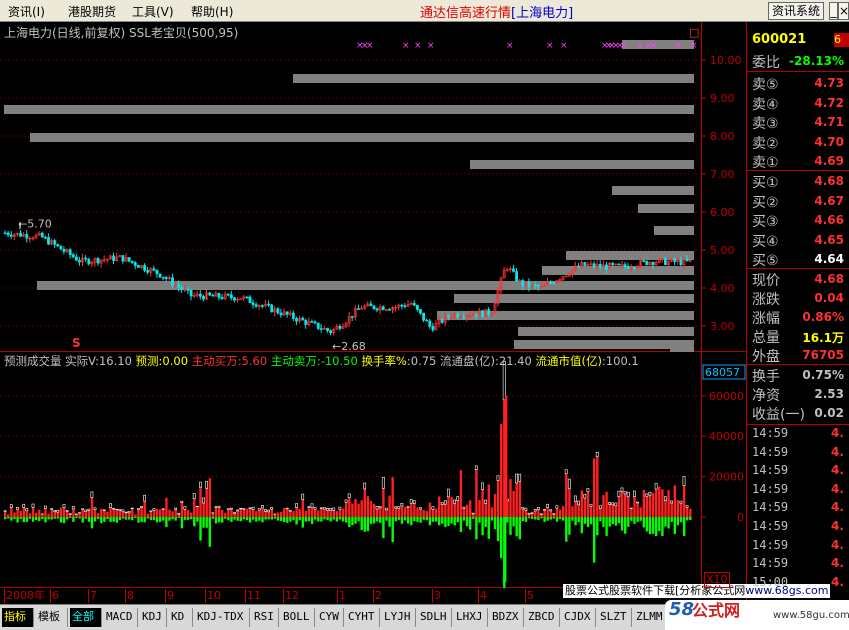  I want to click on menu-info: 资讯(I), so click(26, 11).